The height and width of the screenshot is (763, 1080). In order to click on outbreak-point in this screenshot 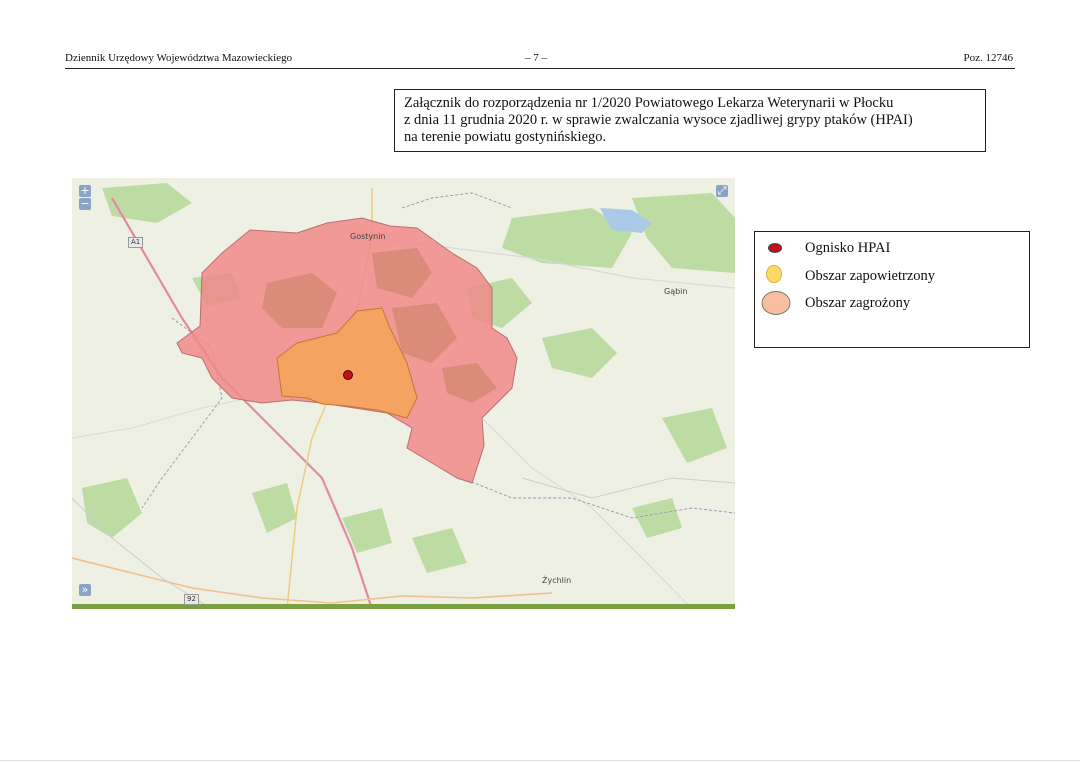, I will do `click(348, 375)`.